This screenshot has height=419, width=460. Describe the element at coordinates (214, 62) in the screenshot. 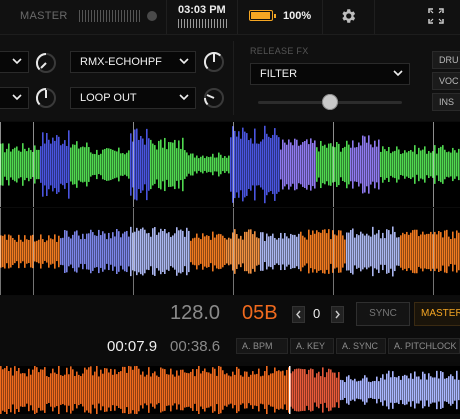

I see `fx-knob-effect-top` at that location.